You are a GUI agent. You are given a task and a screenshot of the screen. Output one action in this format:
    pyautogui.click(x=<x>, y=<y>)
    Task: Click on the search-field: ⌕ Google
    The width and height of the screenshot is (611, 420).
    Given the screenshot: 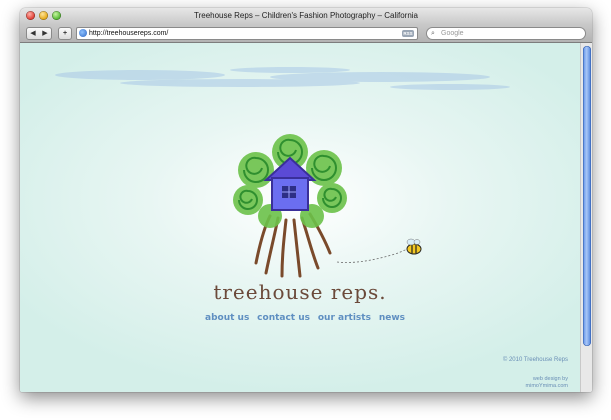 What is the action you would take?
    pyautogui.click(x=506, y=33)
    